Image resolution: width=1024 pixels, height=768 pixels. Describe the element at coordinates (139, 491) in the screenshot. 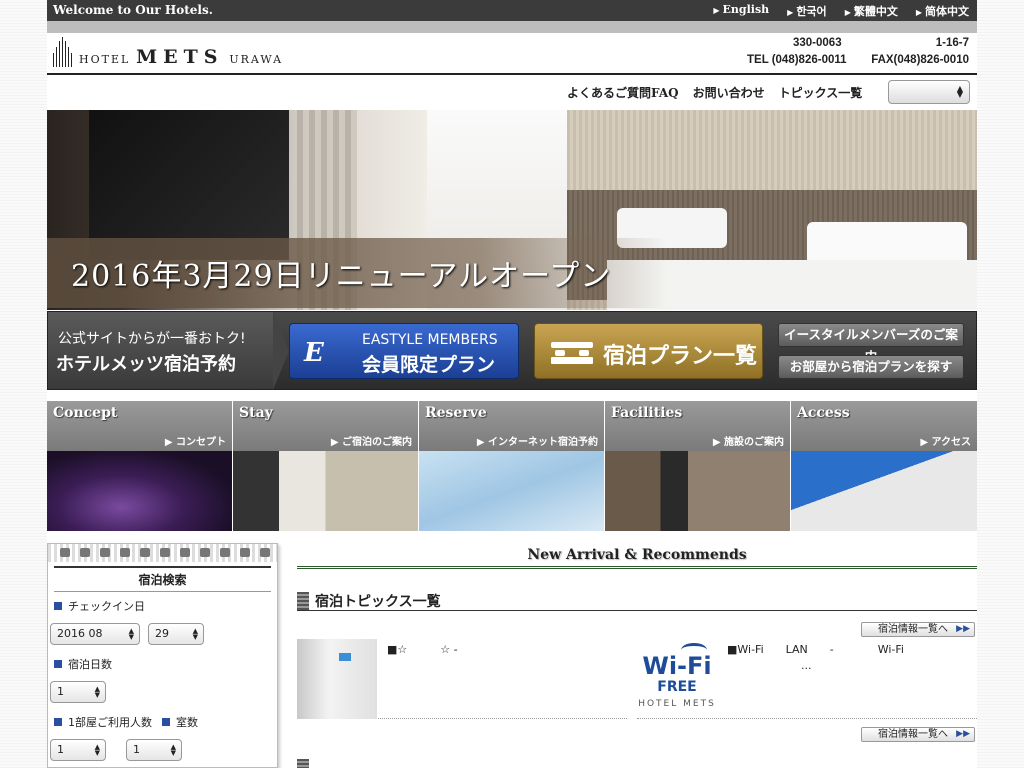

I see `concept-image` at that location.